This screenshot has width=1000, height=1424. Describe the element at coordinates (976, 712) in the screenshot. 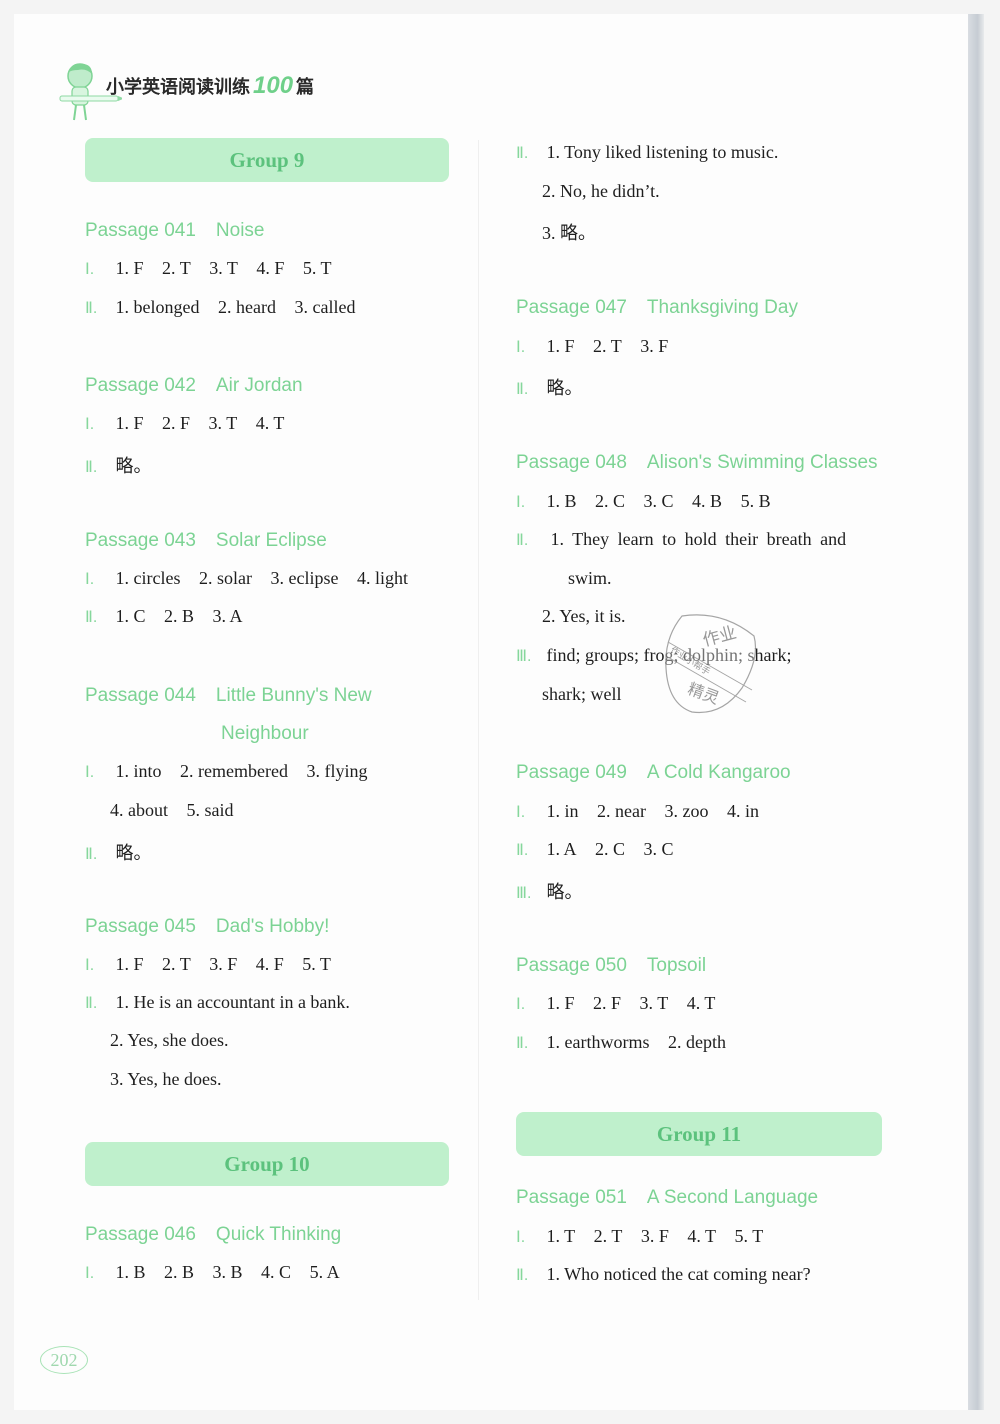

I see `page-edge` at that location.